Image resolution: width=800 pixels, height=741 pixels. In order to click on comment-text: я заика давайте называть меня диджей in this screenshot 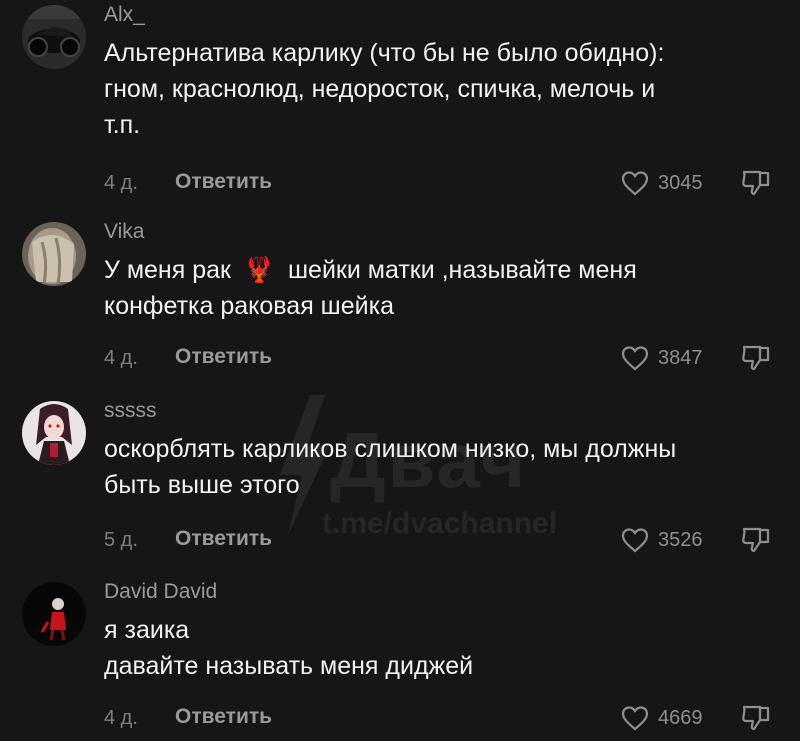, I will do `click(444, 648)`.